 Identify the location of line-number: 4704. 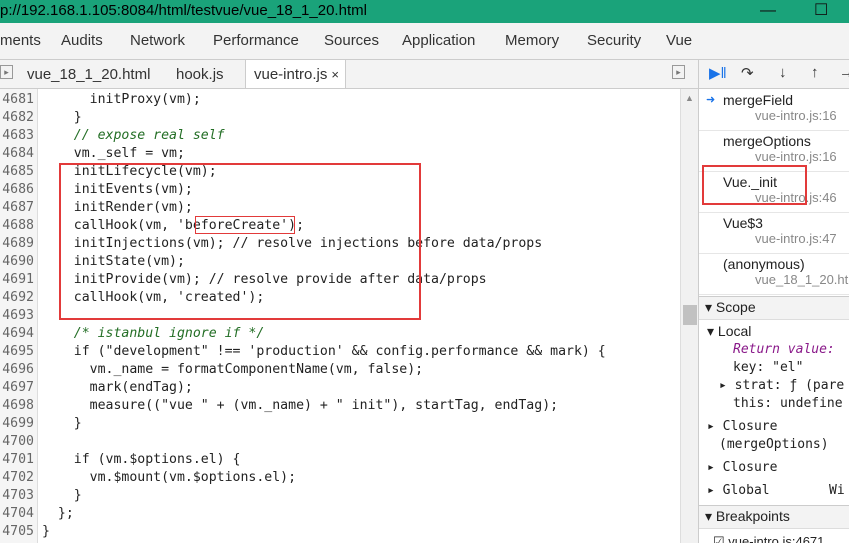
(17, 514).